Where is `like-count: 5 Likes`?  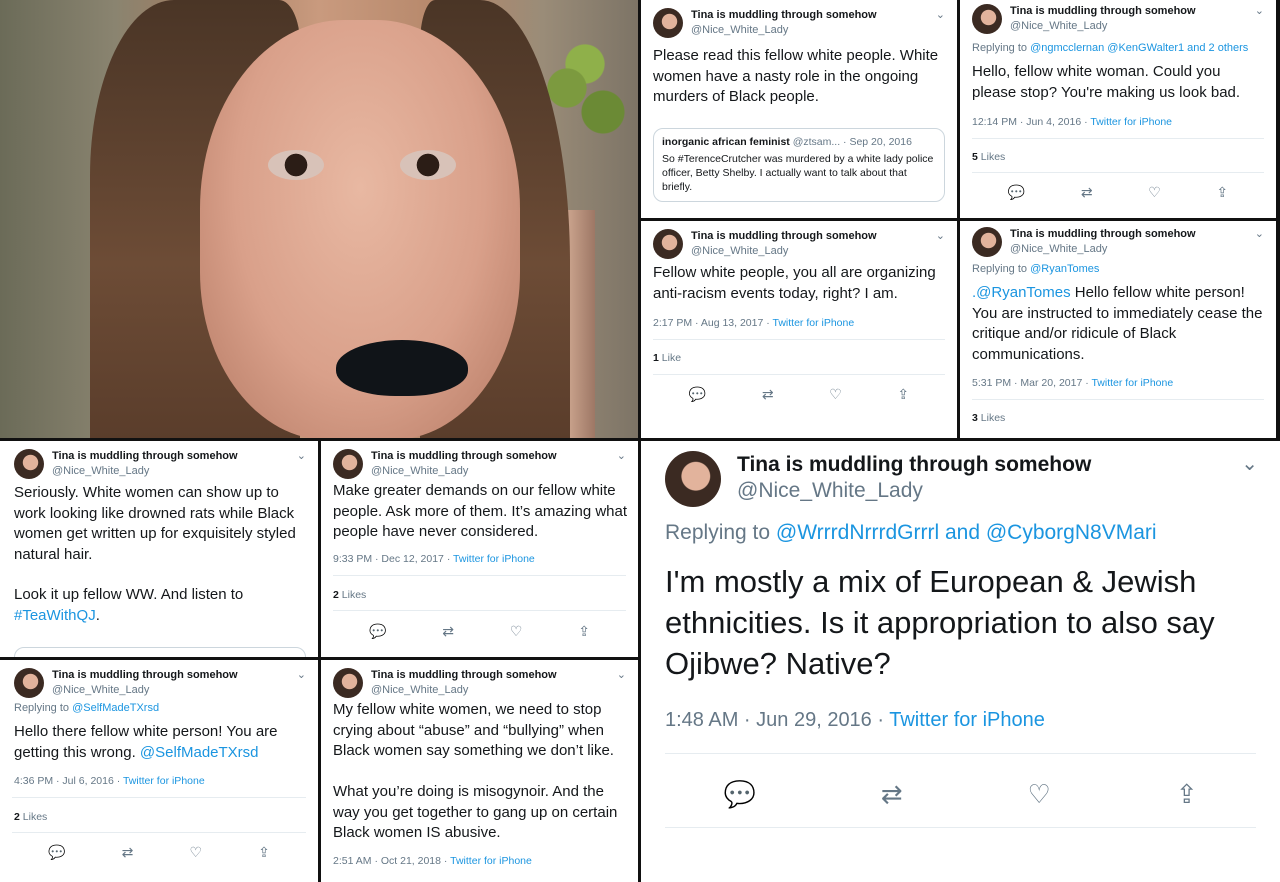
like-count: 5 Likes is located at coordinates (988, 157).